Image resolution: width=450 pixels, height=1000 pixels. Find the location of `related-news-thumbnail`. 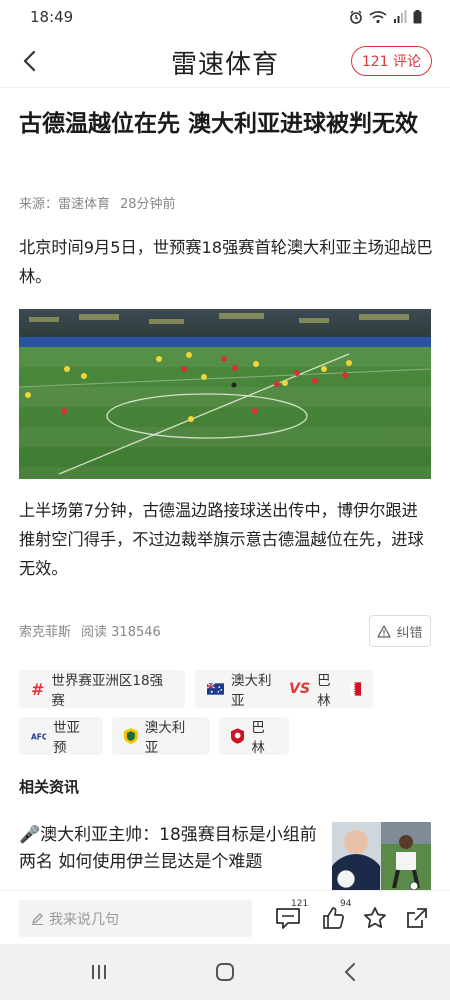

related-news-thumbnail is located at coordinates (381, 856).